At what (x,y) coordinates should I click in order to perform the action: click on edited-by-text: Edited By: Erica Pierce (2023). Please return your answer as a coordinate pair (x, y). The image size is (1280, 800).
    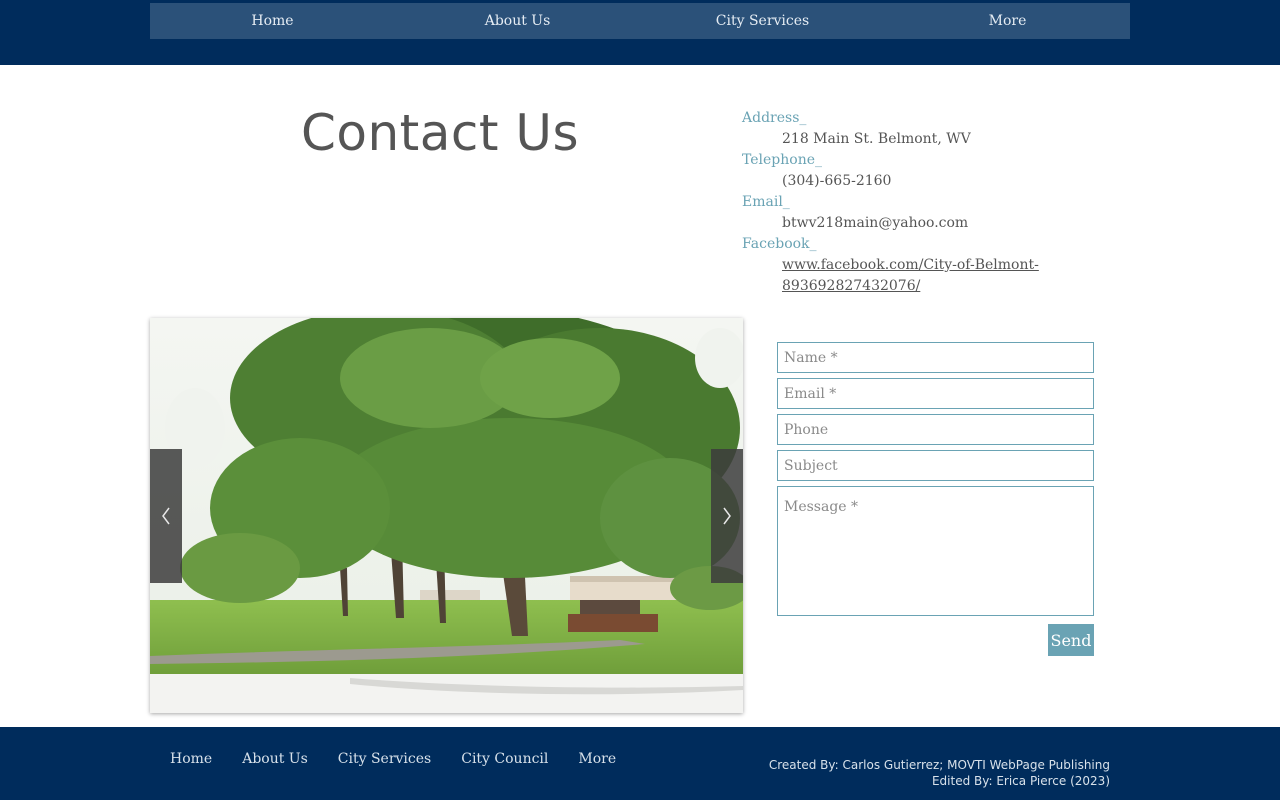
    Looking at the image, I should click on (1020, 781).